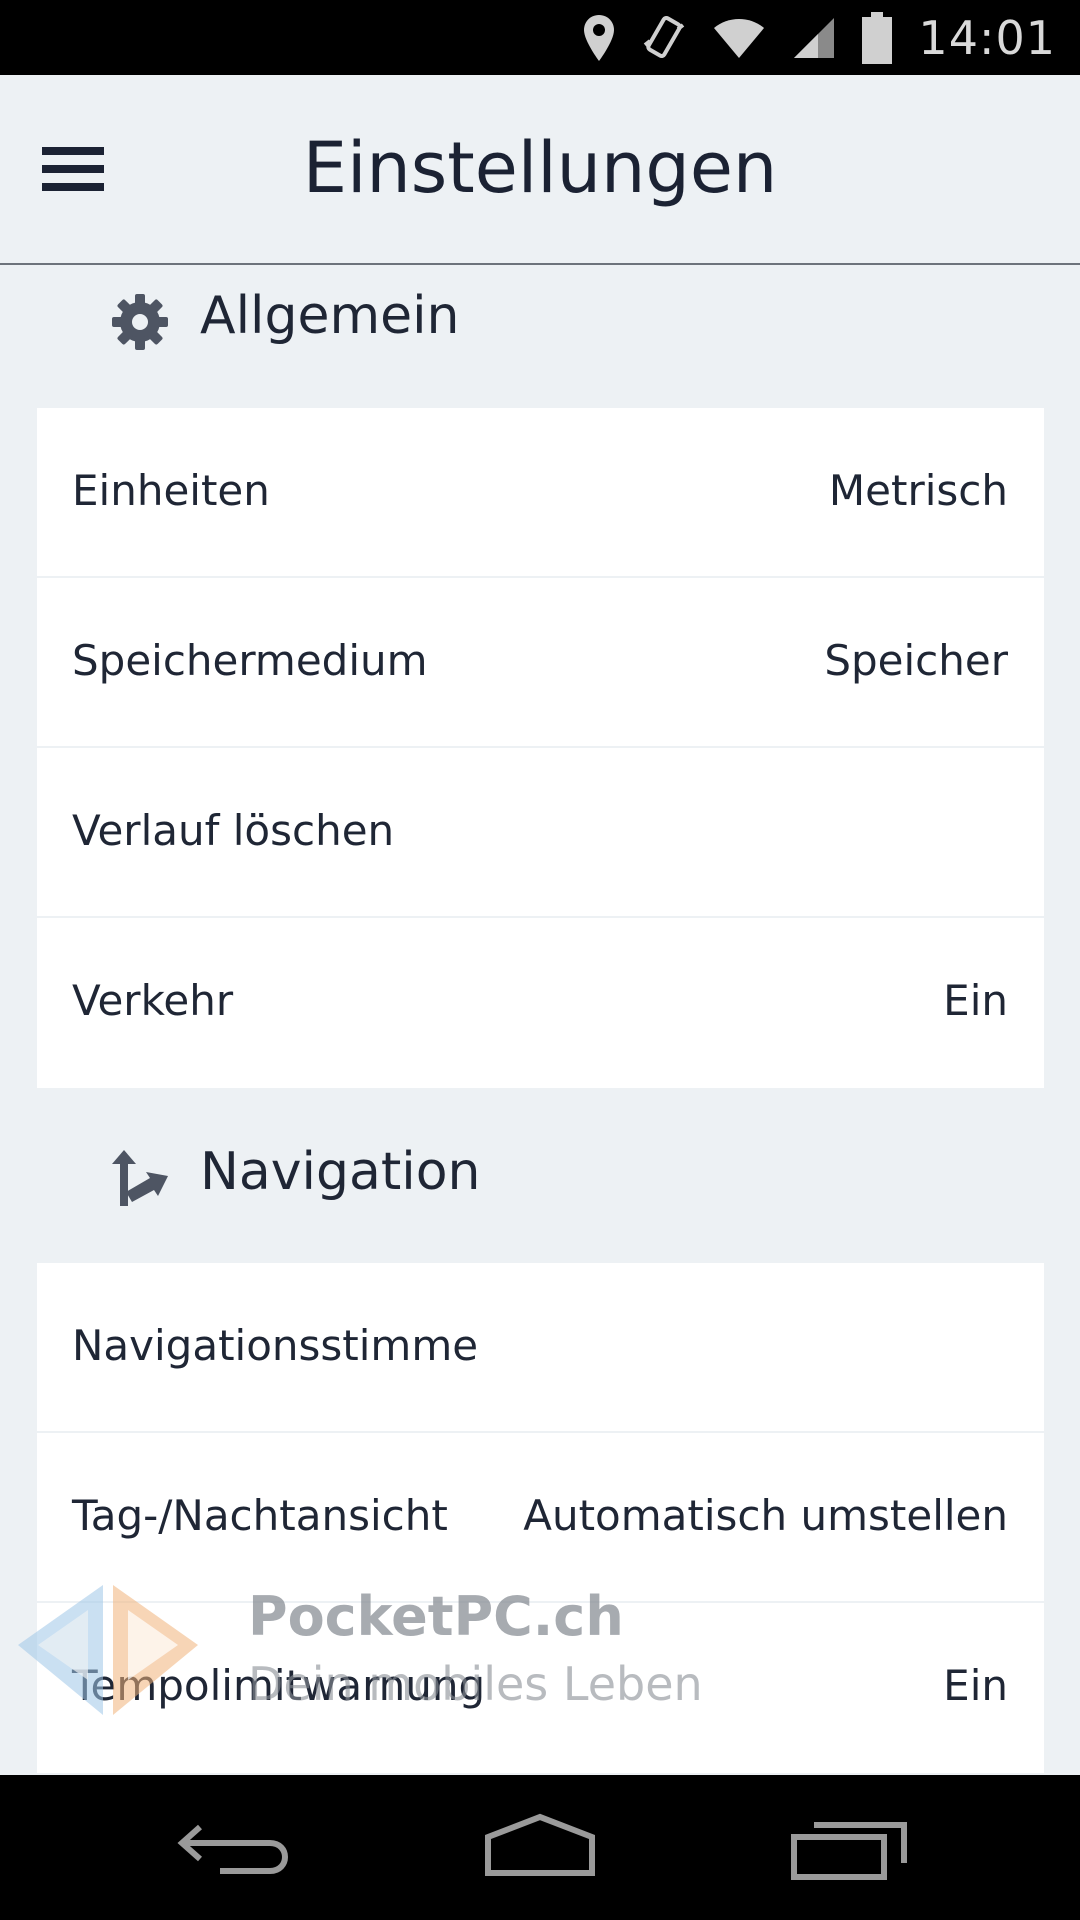  Describe the element at coordinates (765, 1515) in the screenshot. I see `setting-value: Automatisch umstellen` at that location.